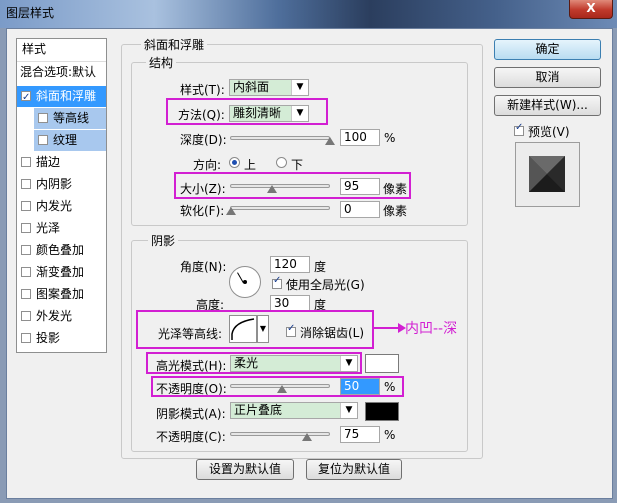  What do you see at coordinates (245, 469) in the screenshot?
I see `make-default-button: 设置为默认值` at bounding box center [245, 469].